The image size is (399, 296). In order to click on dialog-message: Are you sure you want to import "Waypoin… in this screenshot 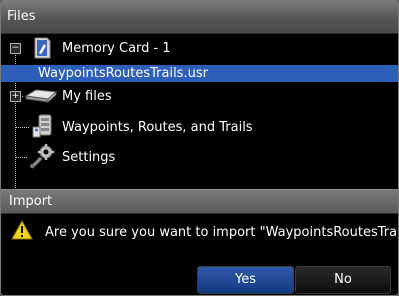, I will do `click(221, 232)`.